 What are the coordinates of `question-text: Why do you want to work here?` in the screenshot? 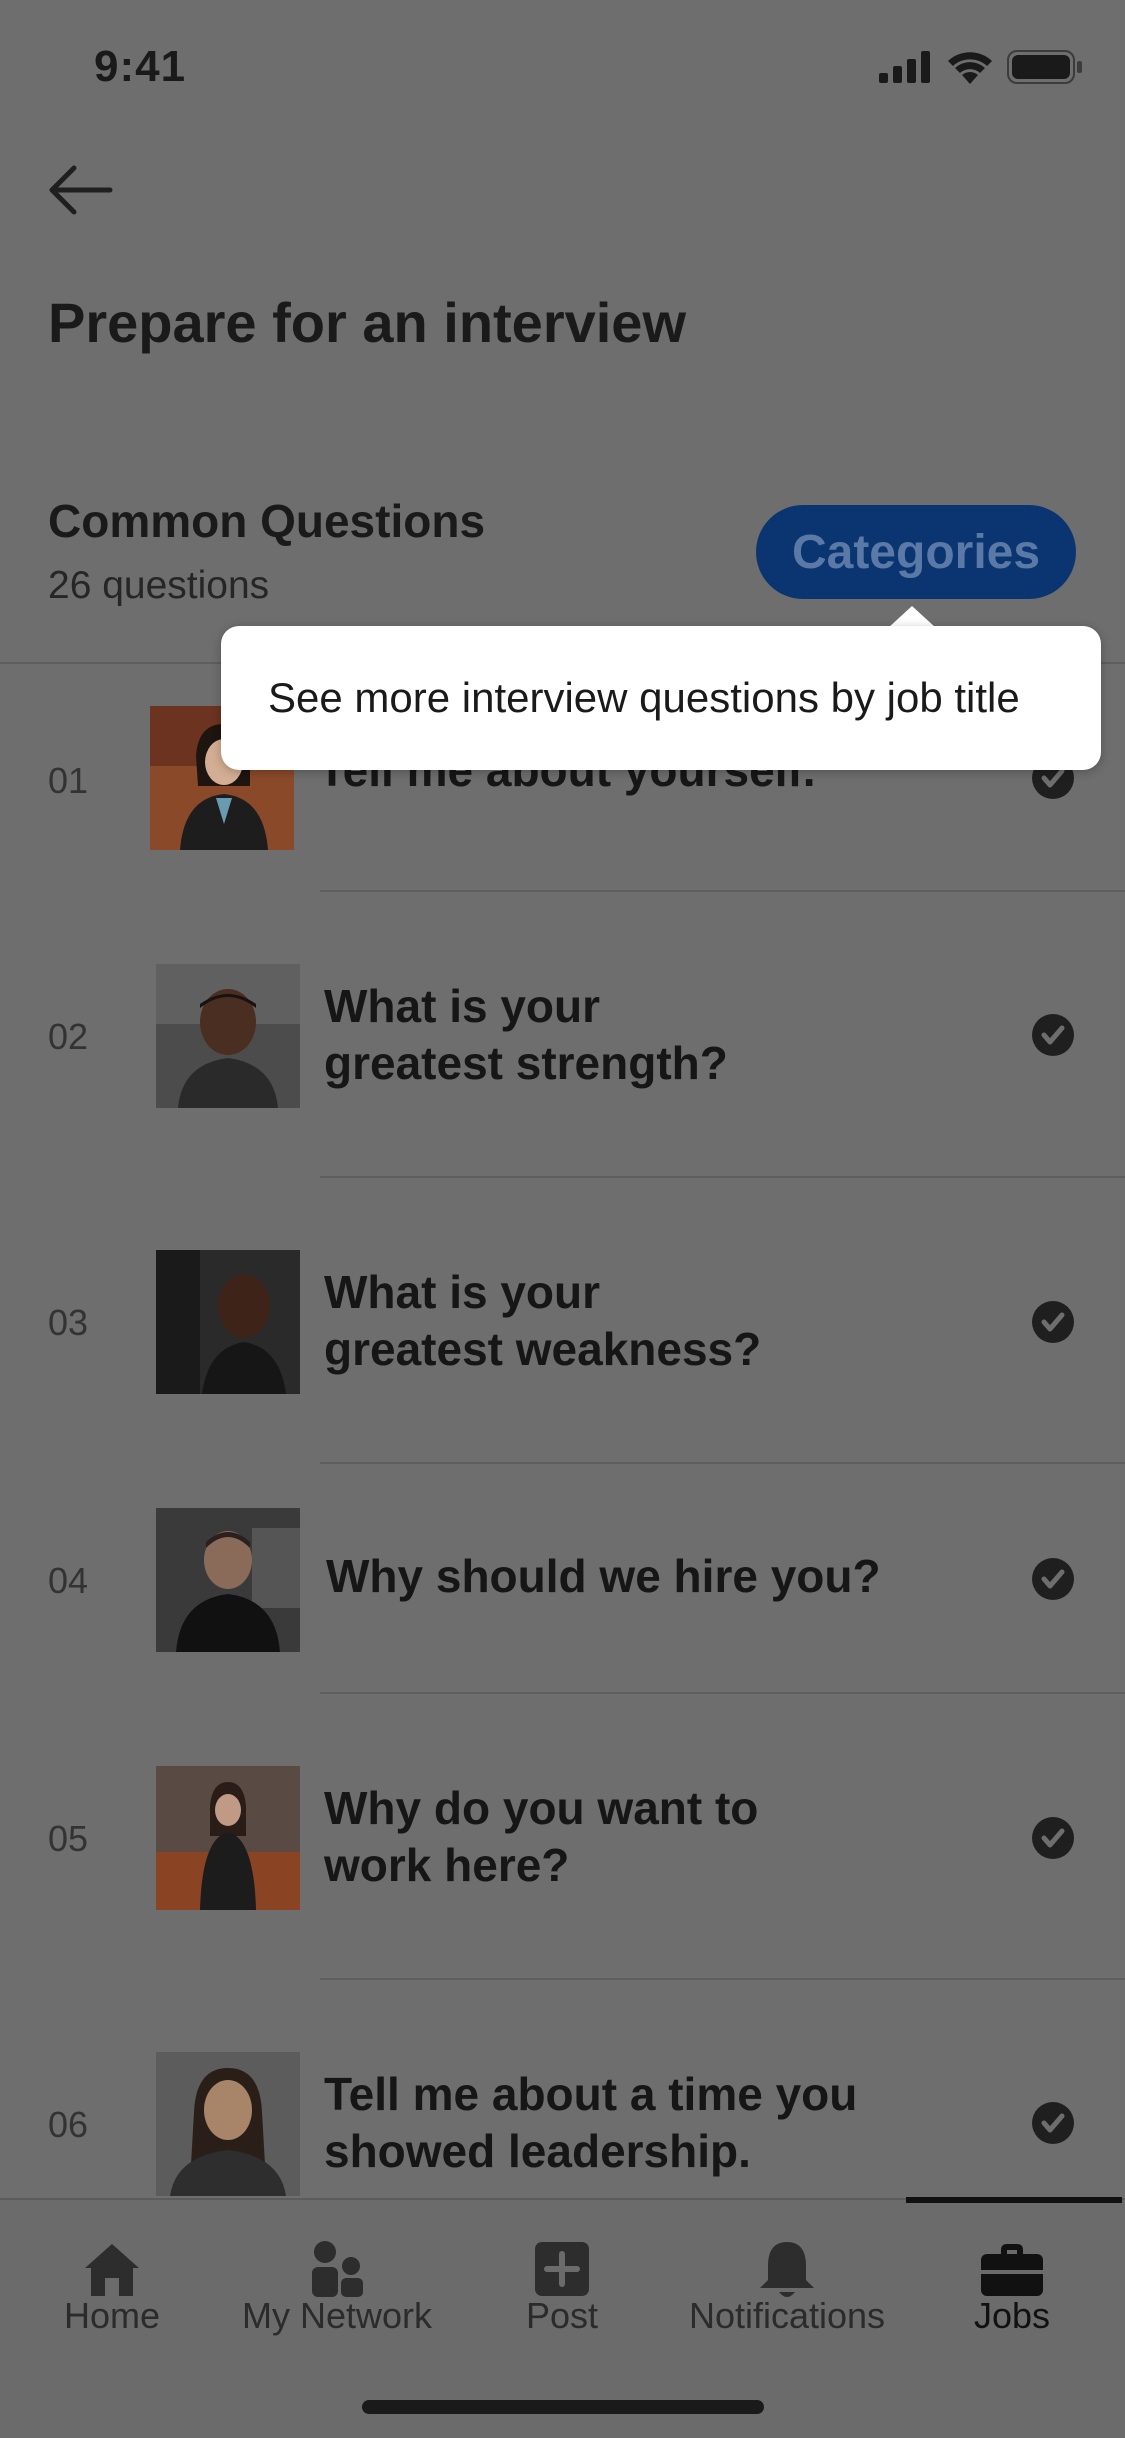 It's located at (541, 1836).